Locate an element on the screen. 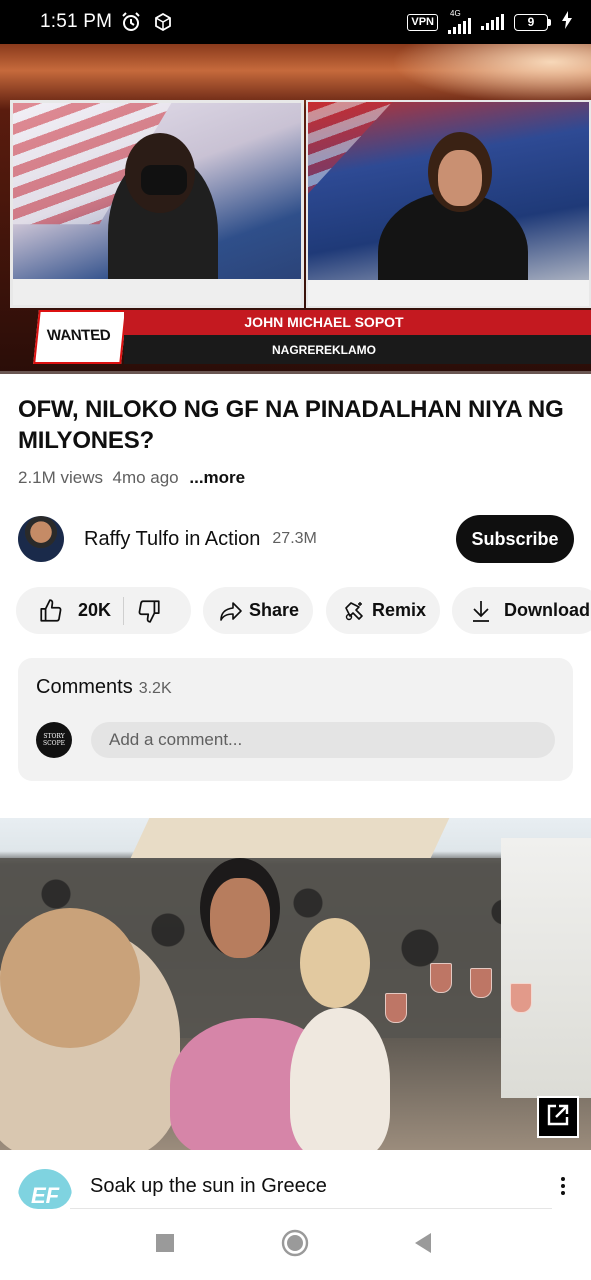  bolt-icon is located at coordinates (567, 22).